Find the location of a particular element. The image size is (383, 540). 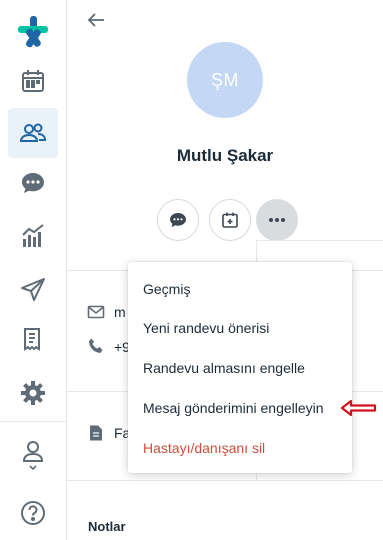

column-top-divider is located at coordinates (319, 240).